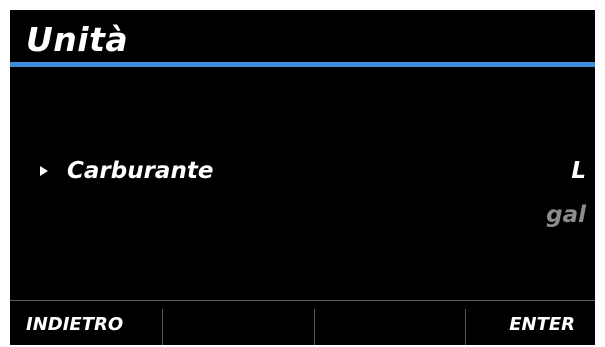 This screenshot has width=605, height=347. What do you see at coordinates (44, 171) in the screenshot?
I see `selection-pointer-icon` at bounding box center [44, 171].